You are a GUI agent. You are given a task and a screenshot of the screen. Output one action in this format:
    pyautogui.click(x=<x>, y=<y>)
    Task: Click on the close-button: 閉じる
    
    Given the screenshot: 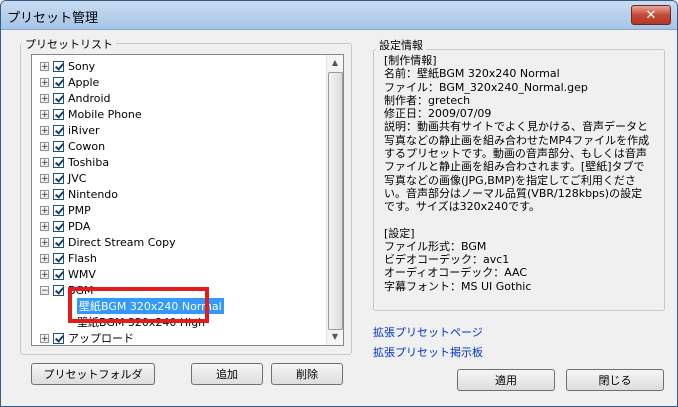 What is the action you would take?
    pyautogui.click(x=615, y=380)
    